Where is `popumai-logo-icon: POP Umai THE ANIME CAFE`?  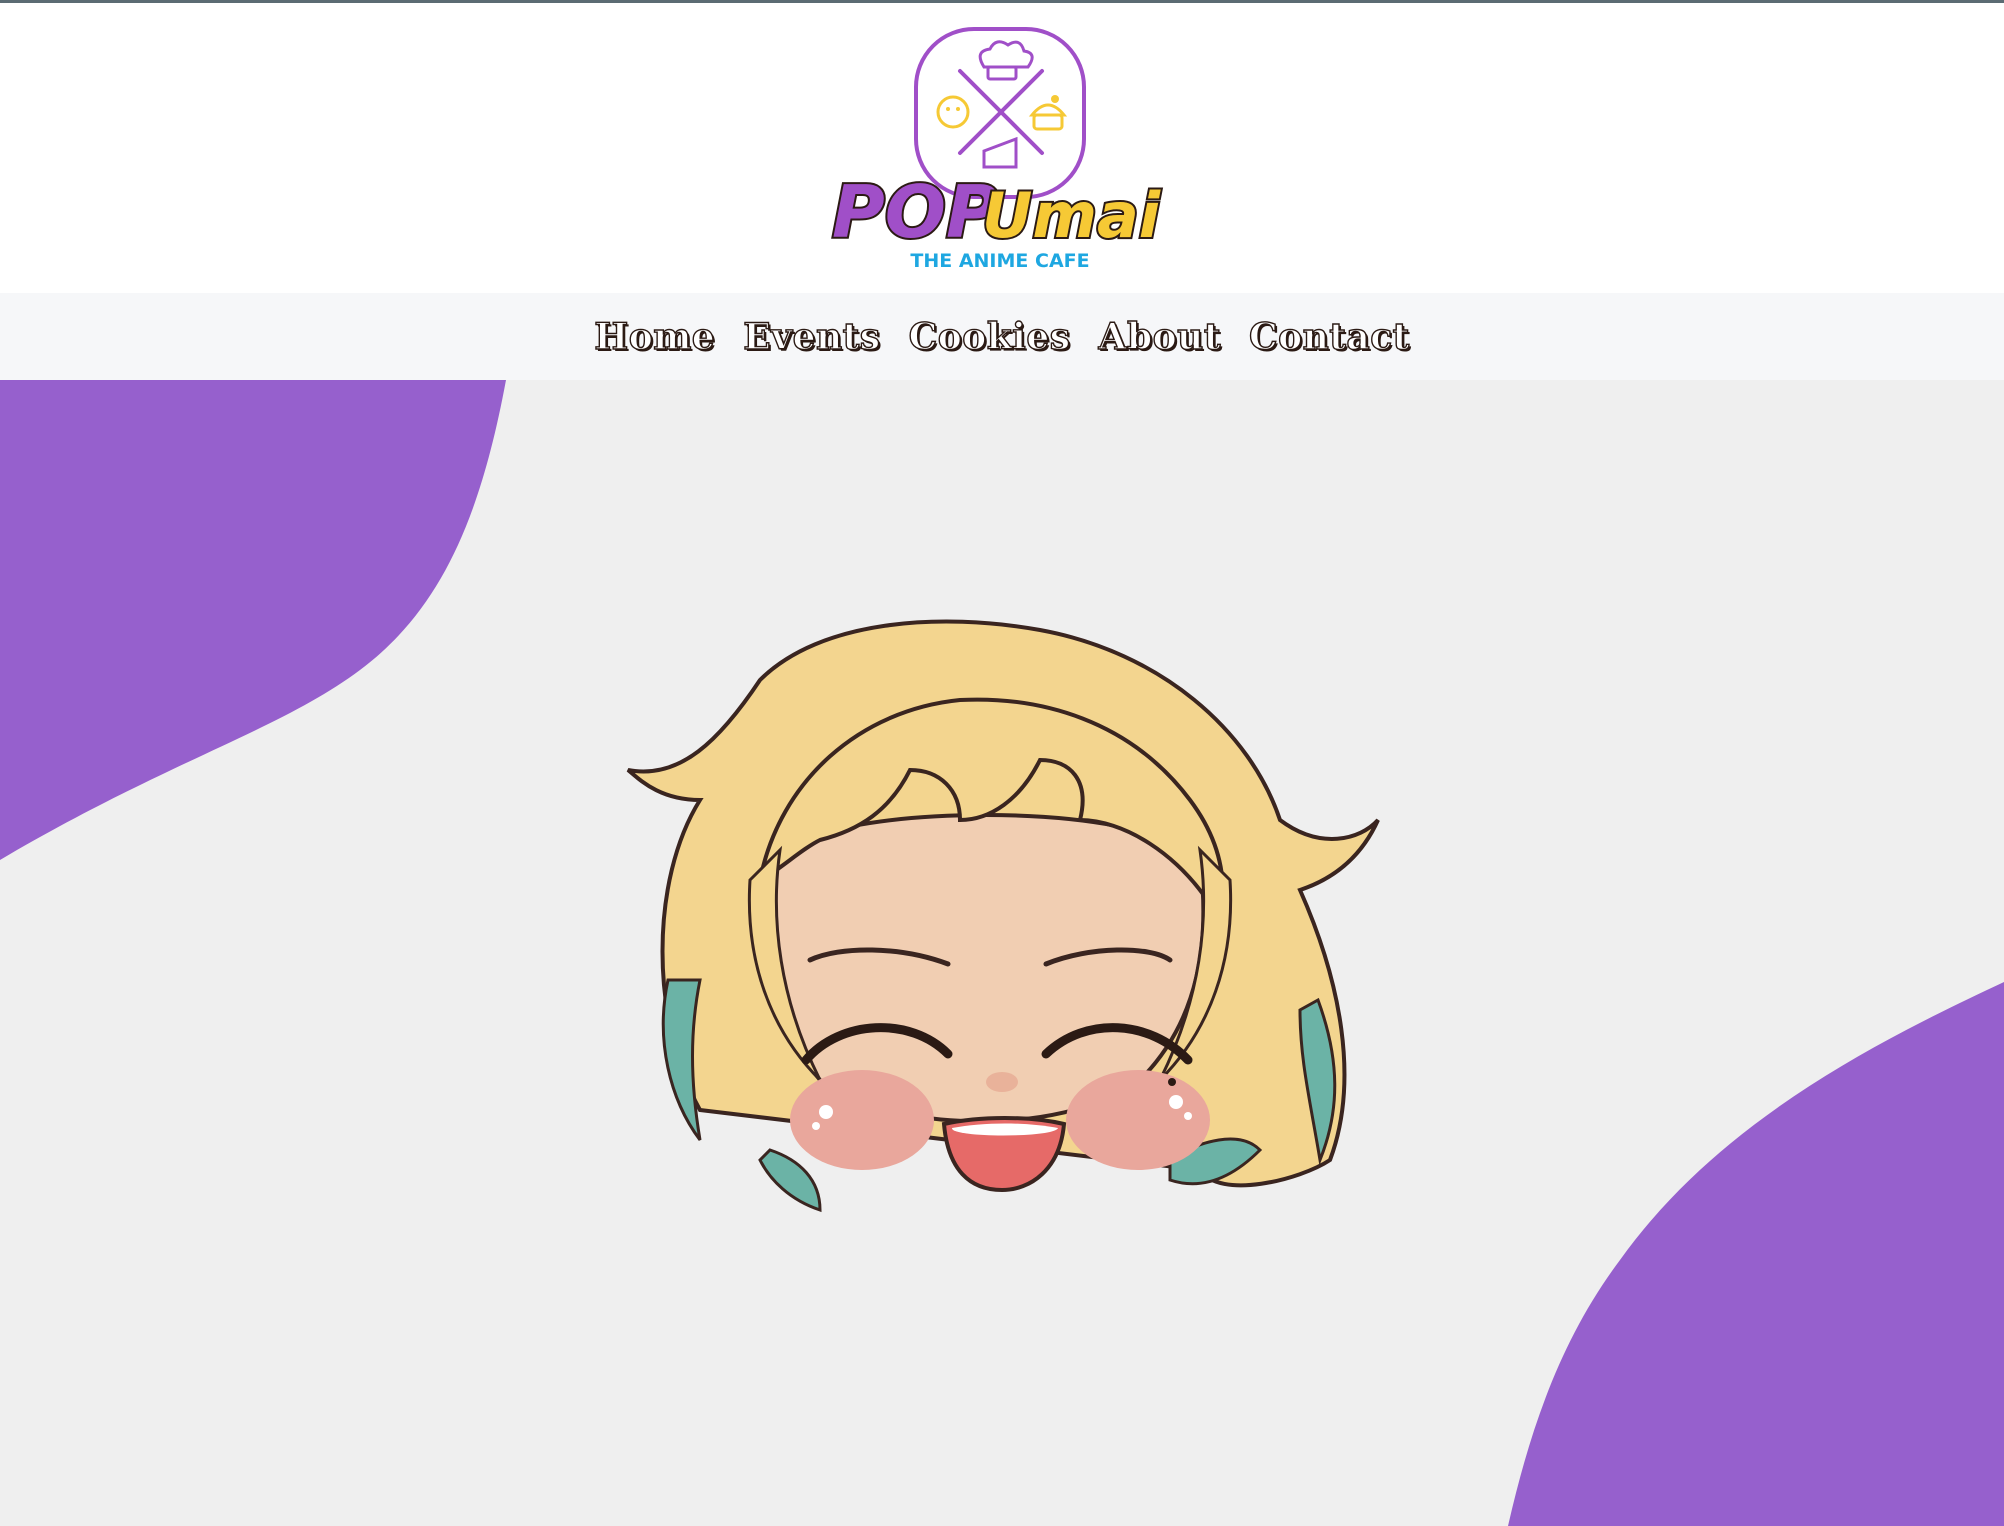
popumai-logo-icon: POP Umai THE ANIME CAFE is located at coordinates (996, 149).